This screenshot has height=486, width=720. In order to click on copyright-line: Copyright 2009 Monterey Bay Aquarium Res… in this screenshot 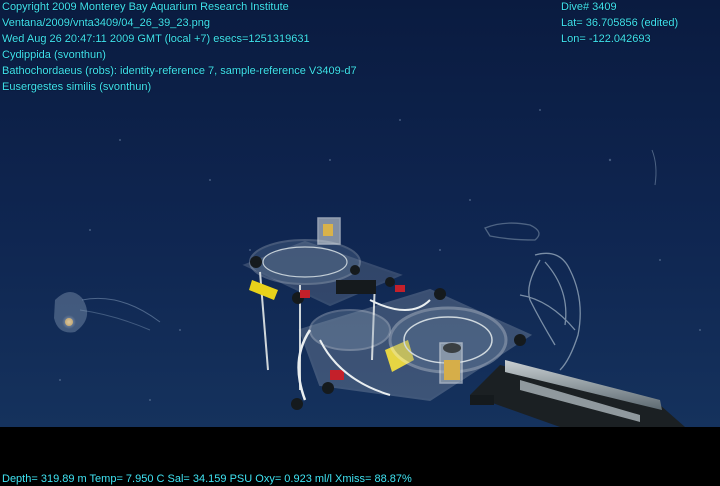, I will do `click(145, 7)`.